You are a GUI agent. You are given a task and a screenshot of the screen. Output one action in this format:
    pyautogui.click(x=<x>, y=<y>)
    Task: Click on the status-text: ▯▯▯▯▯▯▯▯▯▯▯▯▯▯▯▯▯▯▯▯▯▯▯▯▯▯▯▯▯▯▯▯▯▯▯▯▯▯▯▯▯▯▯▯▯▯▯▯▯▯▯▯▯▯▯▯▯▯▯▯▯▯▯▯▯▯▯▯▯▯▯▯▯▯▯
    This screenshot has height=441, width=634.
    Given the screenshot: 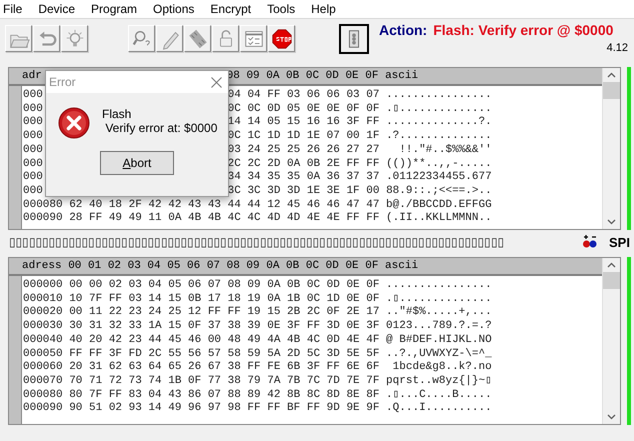 What is the action you would take?
    pyautogui.click(x=257, y=242)
    